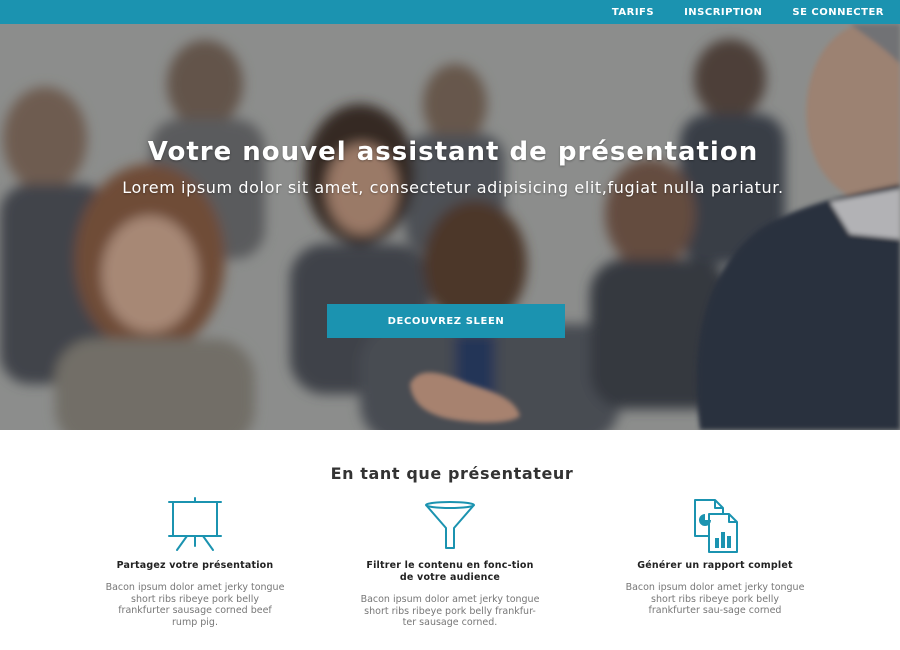 The width and height of the screenshot is (900, 650). I want to click on nav-link-se-connecter: SE CONNECTER, so click(838, 12).